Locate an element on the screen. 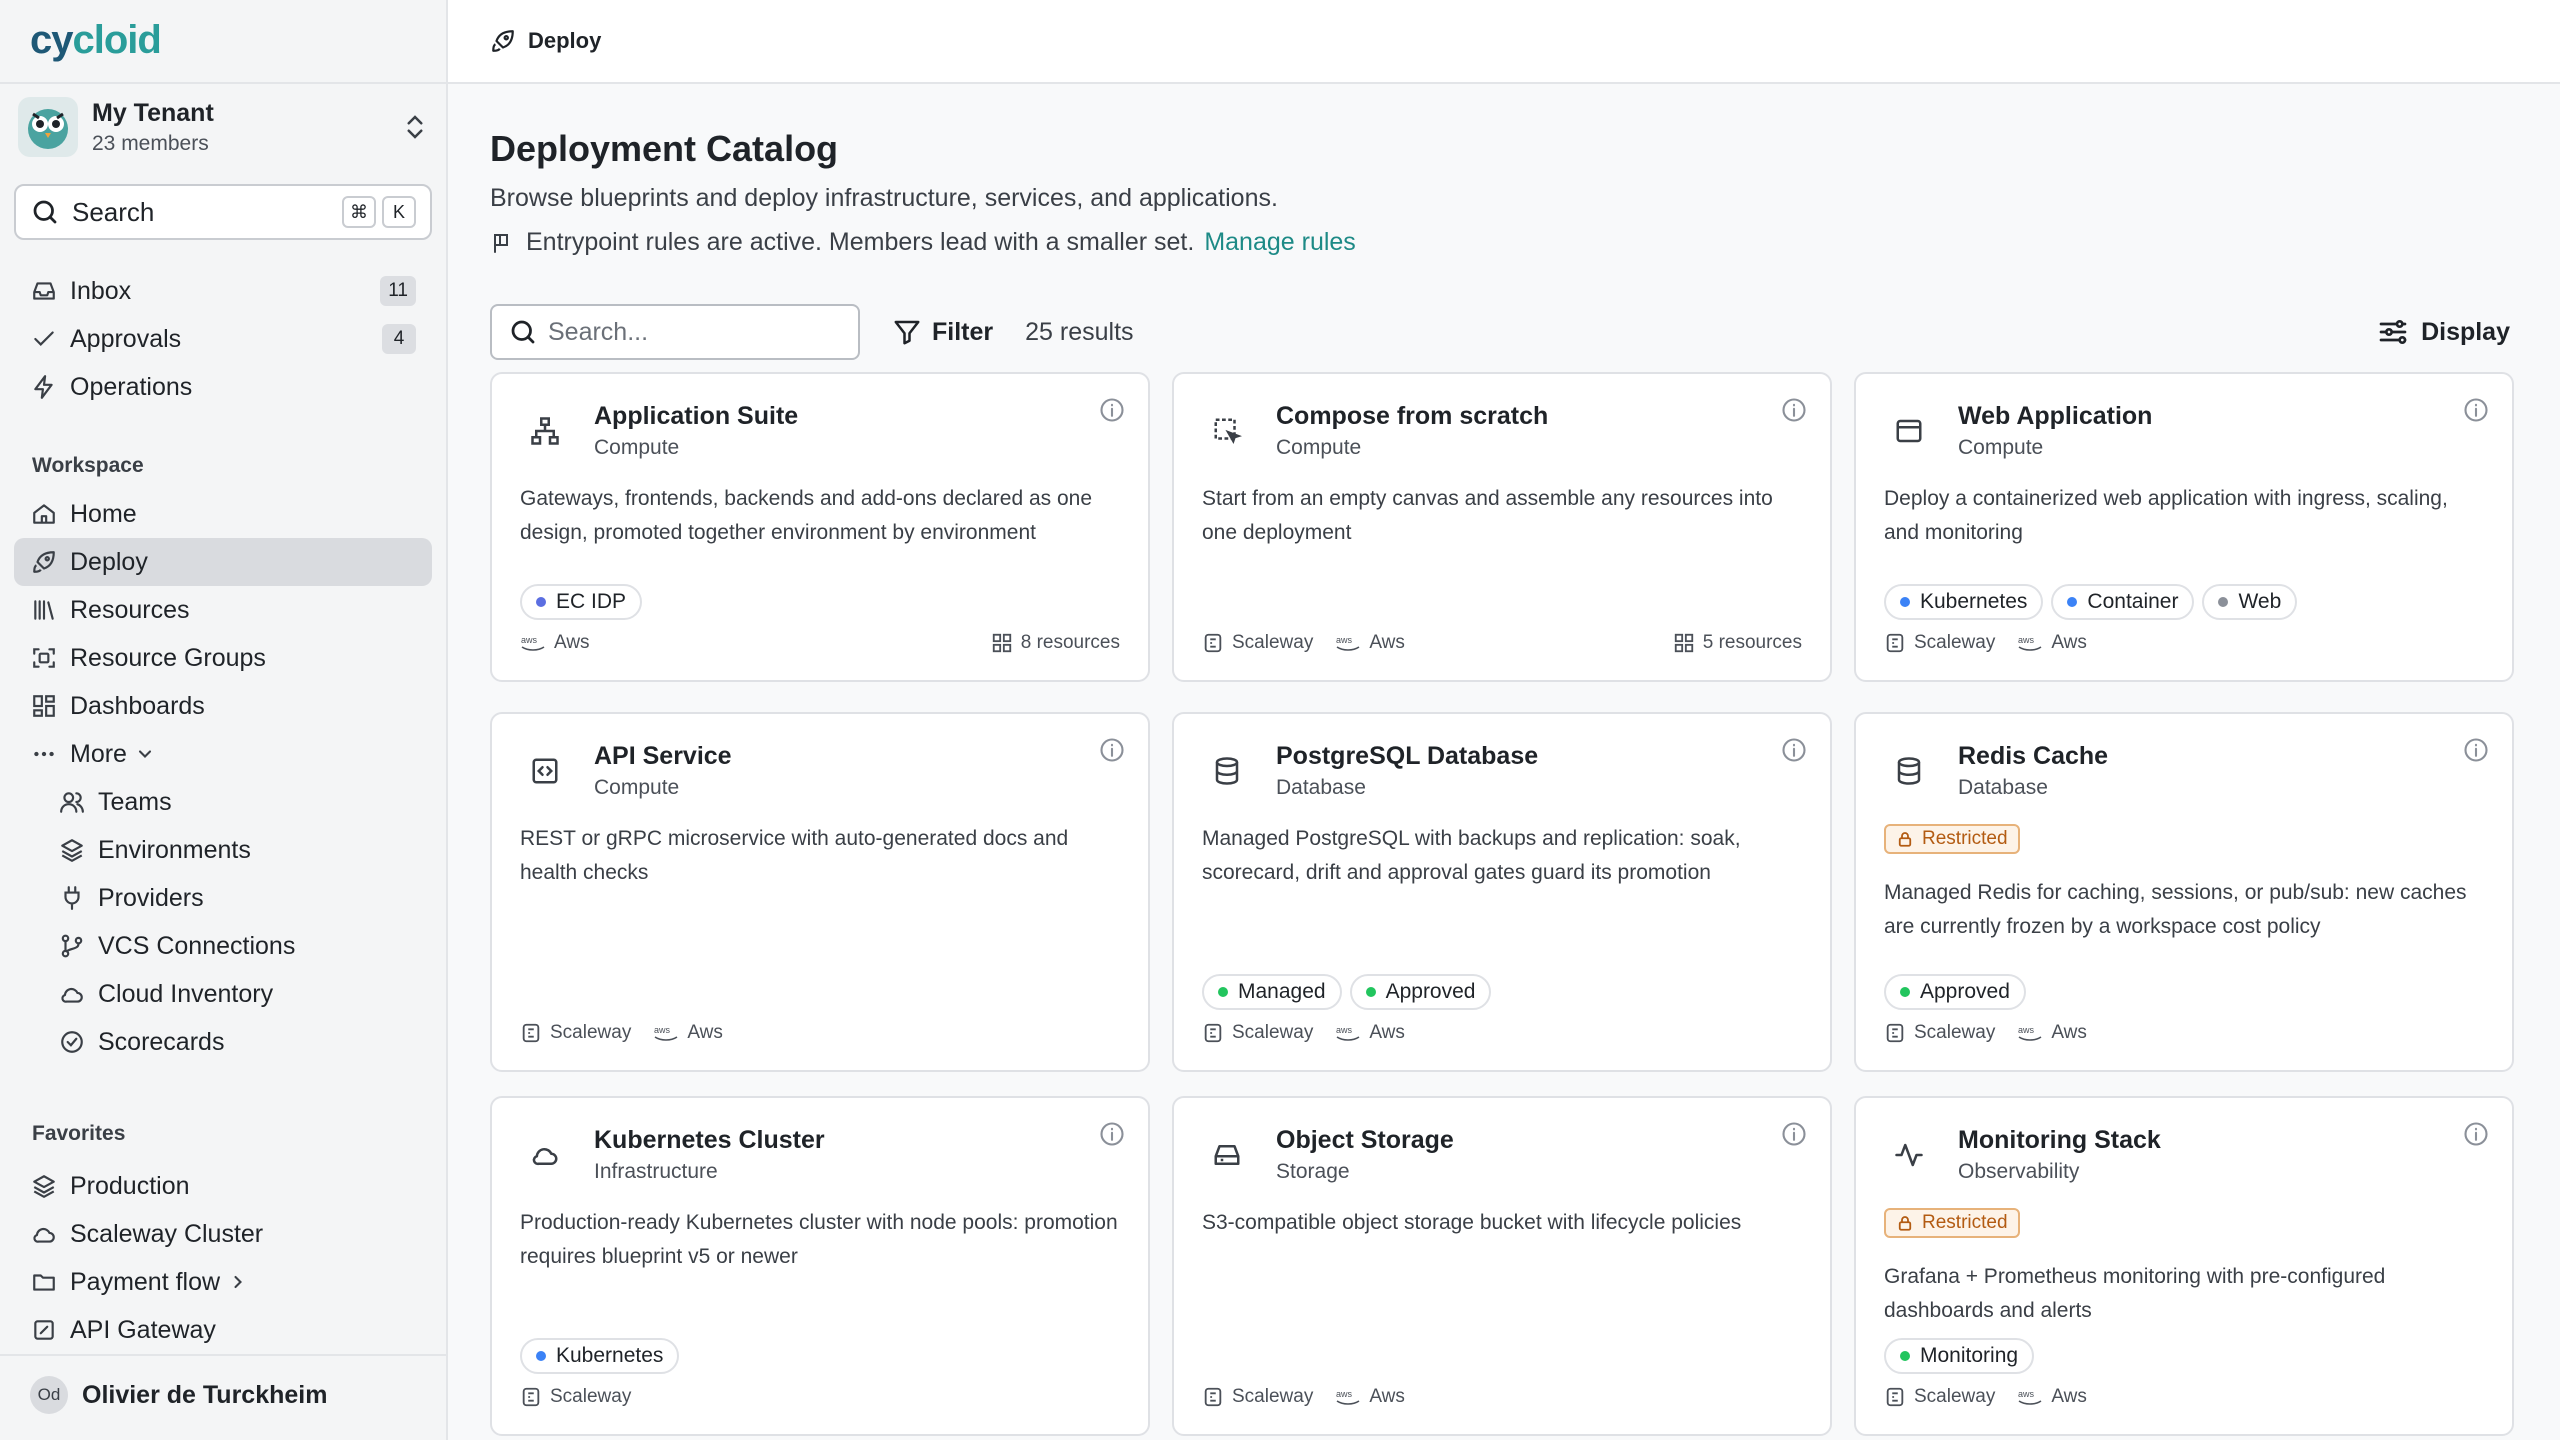  card-tags: Managed Approved is located at coordinates (1350, 992).